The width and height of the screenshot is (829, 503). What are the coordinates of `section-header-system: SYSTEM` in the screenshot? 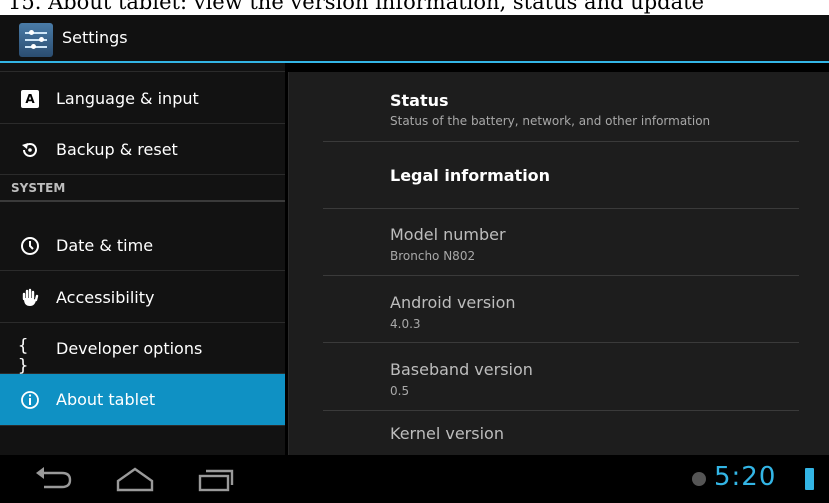 It's located at (142, 189).